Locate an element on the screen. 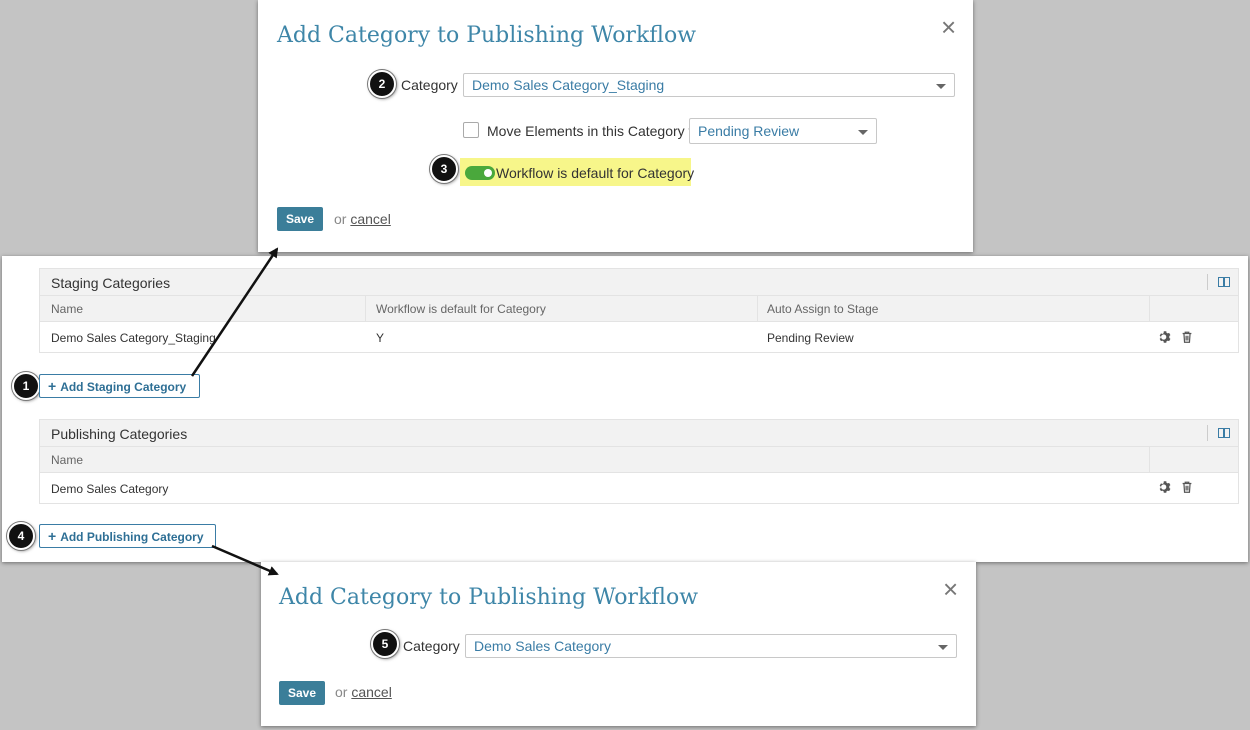 Image resolution: width=1250 pixels, height=730 pixels. move-stage-value: Pending Review is located at coordinates (749, 131).